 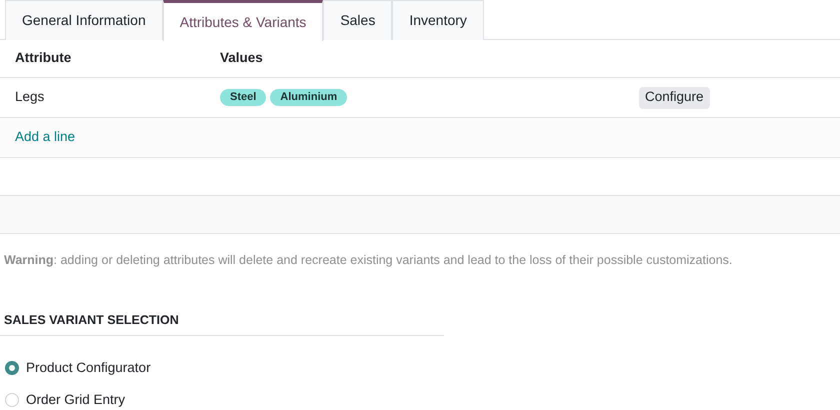 What do you see at coordinates (674, 97) in the screenshot?
I see `configure-button: Configure` at bounding box center [674, 97].